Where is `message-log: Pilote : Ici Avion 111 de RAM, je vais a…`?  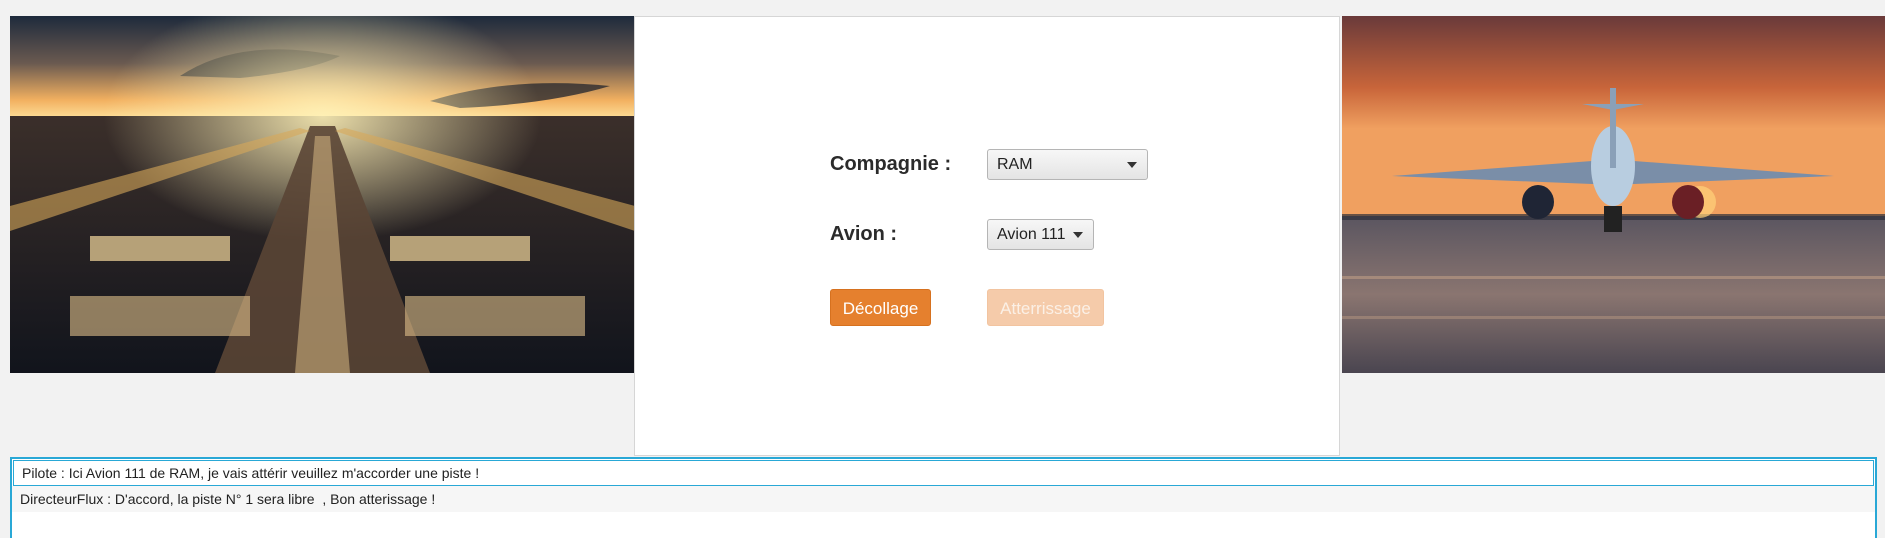
message-log: Pilote : Ici Avion 111 de RAM, je vais a… is located at coordinates (943, 497).